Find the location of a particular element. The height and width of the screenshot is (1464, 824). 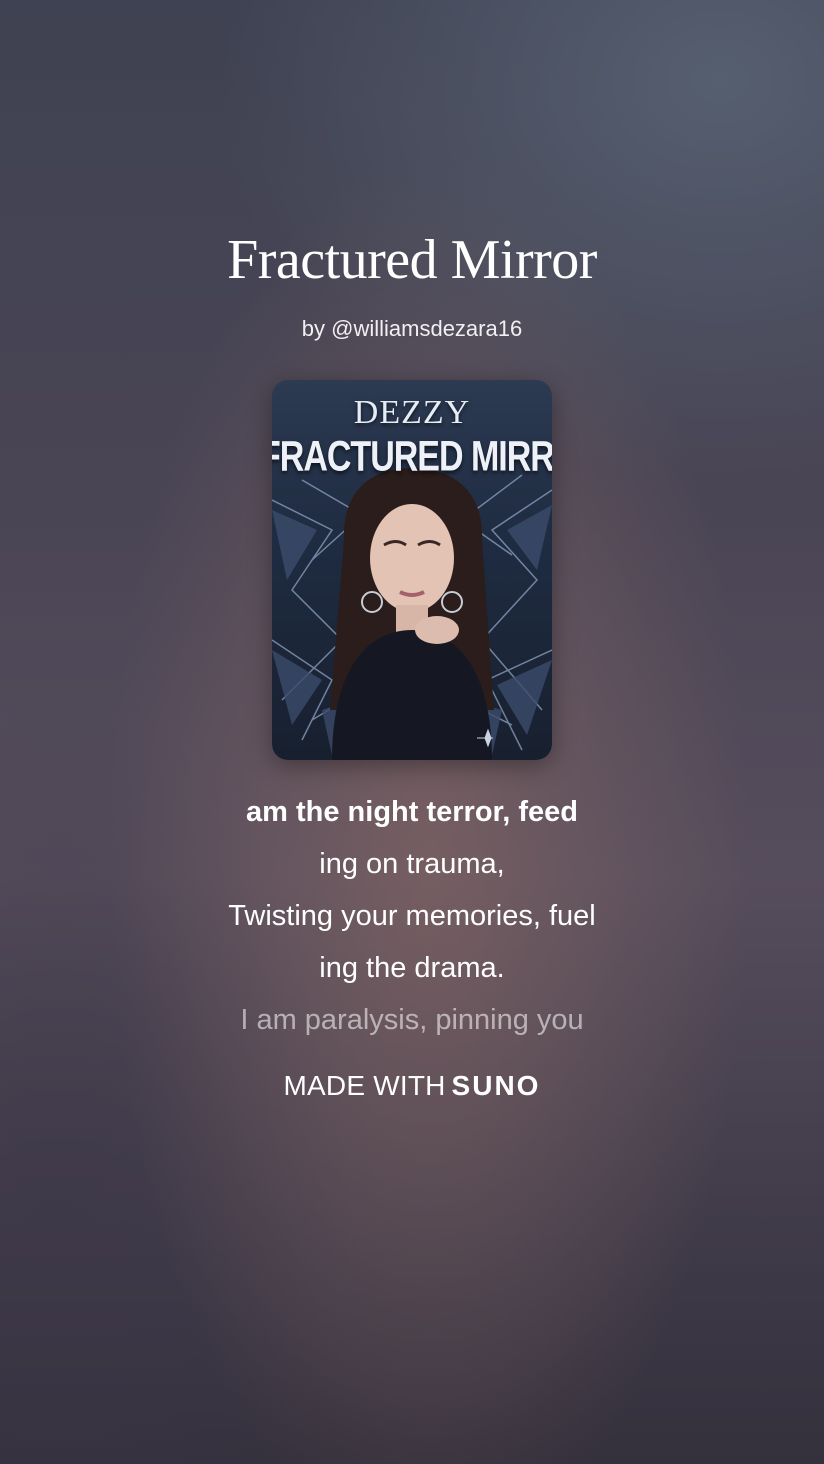

lyric-line: ing on trauma, is located at coordinates (412, 864).